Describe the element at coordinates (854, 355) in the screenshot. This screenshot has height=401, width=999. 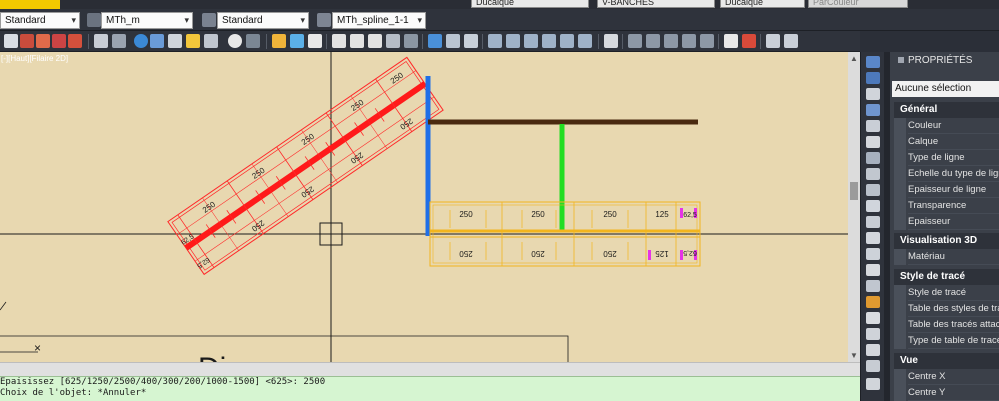
I see `scroll-down-icon: ▼` at that location.